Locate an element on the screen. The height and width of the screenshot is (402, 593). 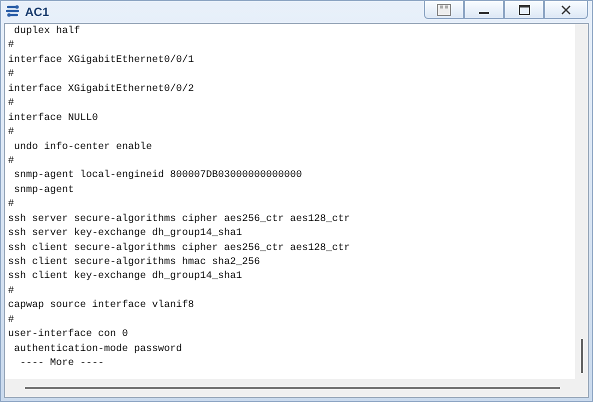
close-button is located at coordinates (566, 10).